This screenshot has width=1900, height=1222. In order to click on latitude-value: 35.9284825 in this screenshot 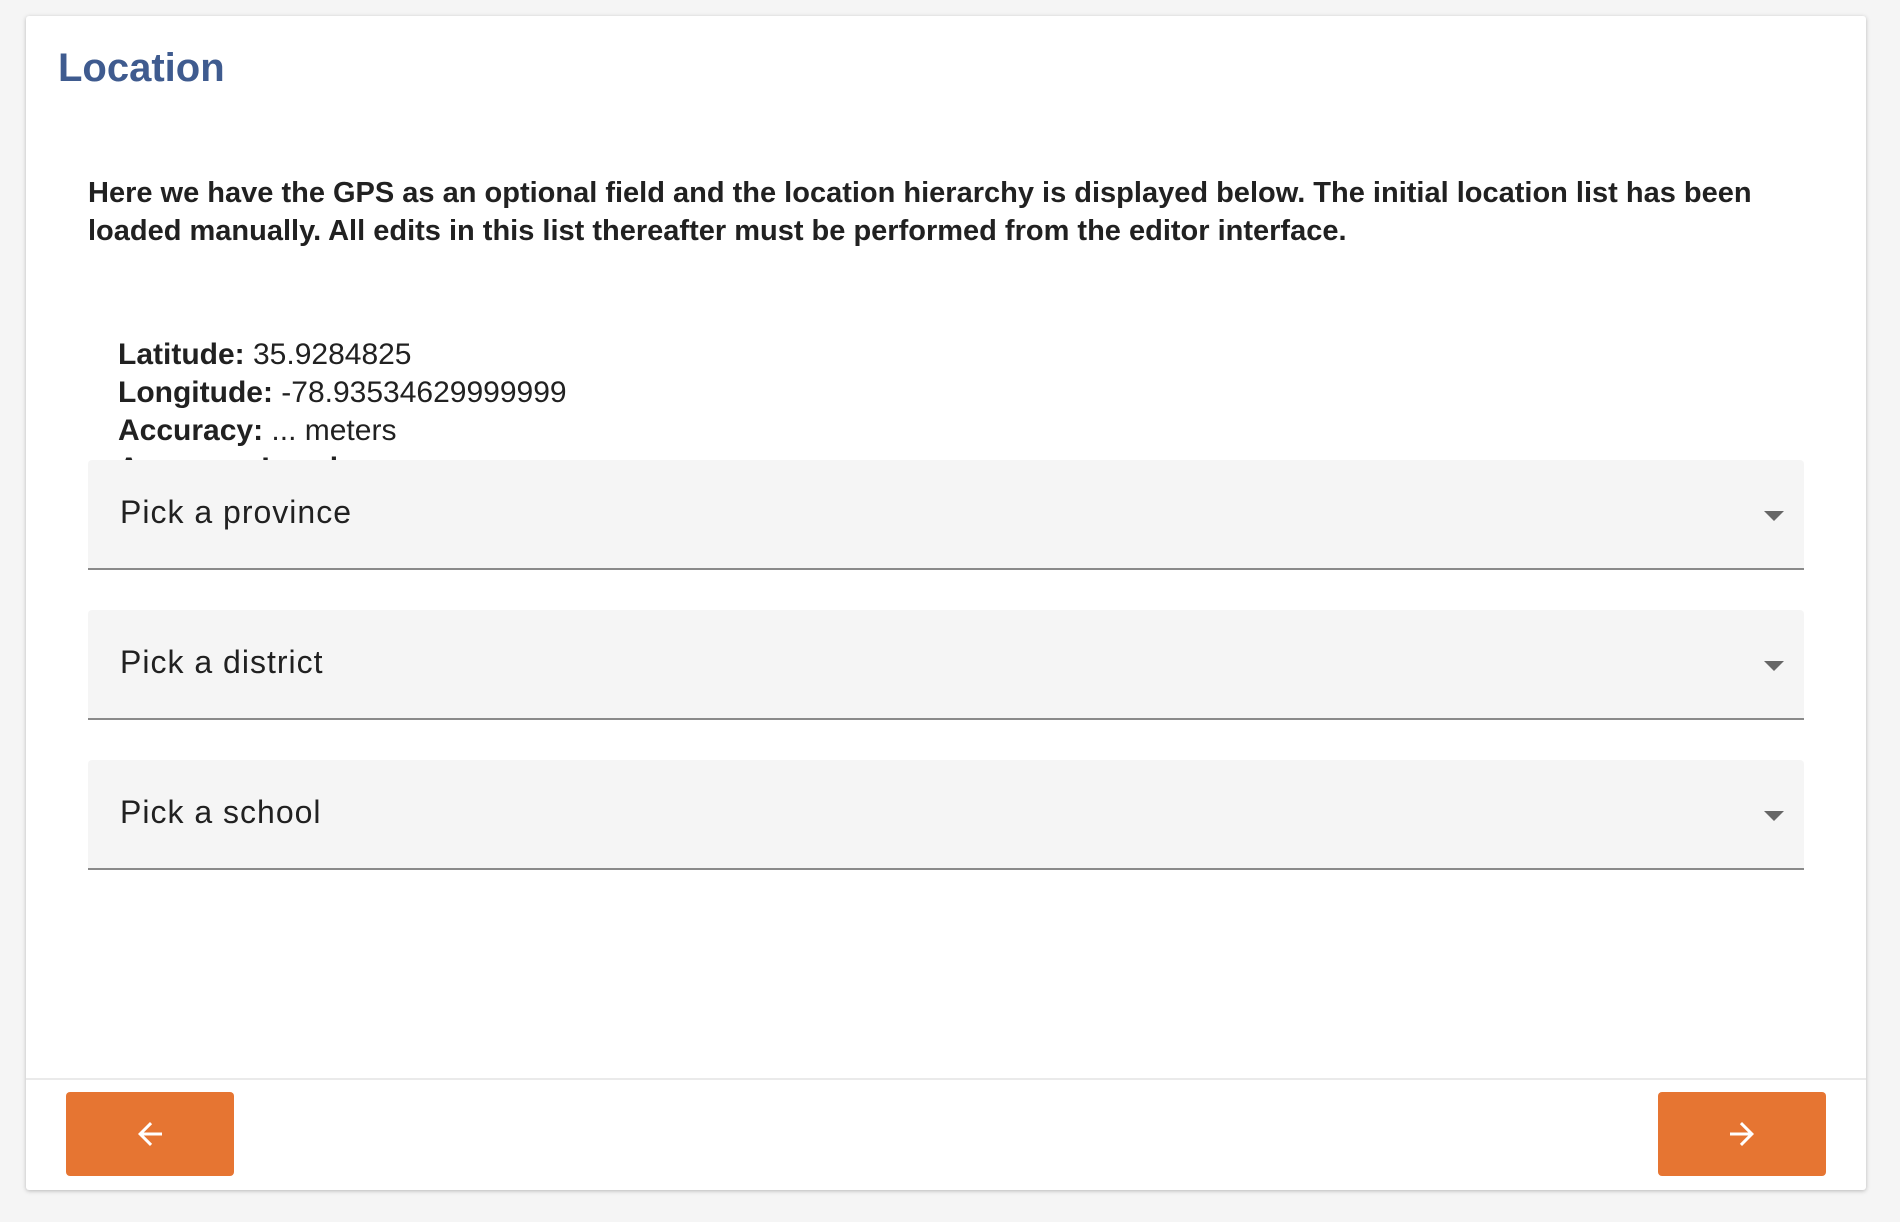, I will do `click(332, 354)`.